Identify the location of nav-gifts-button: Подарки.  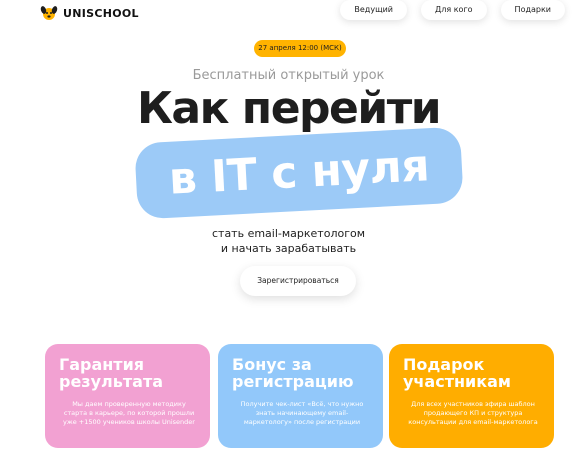
(532, 10).